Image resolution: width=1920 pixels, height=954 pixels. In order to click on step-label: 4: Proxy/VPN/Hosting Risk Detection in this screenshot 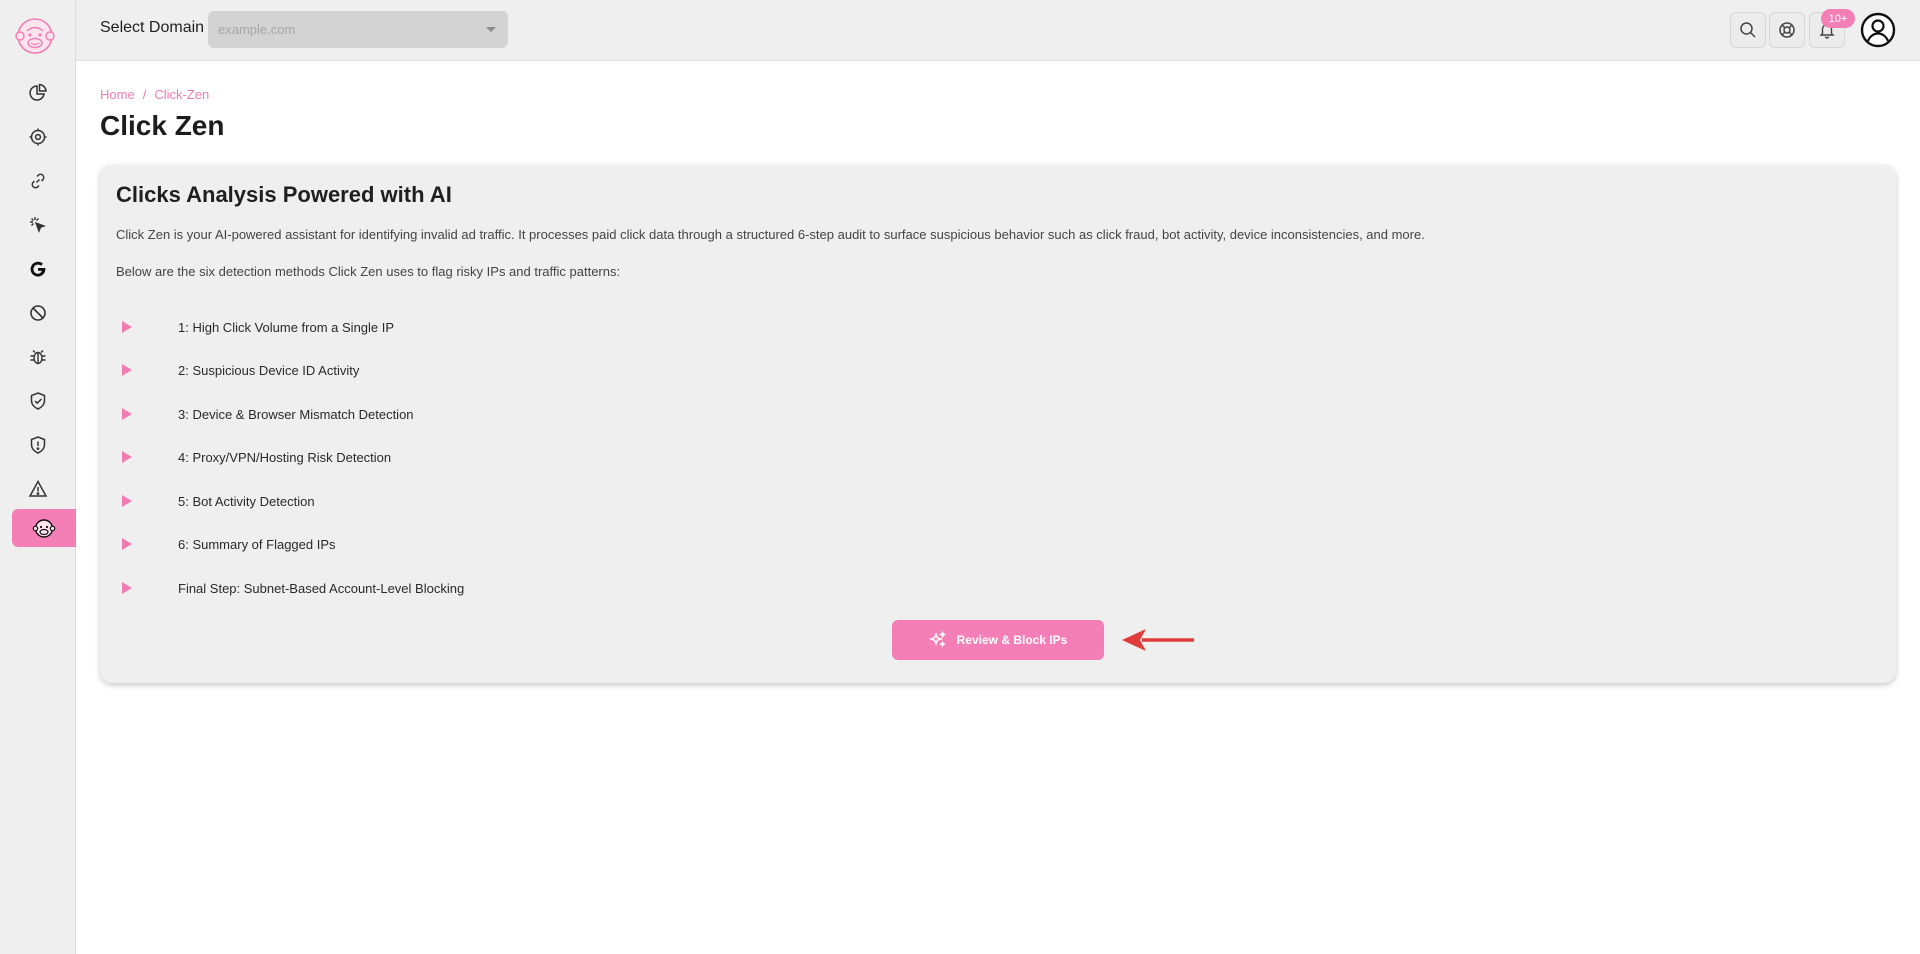, I will do `click(285, 457)`.